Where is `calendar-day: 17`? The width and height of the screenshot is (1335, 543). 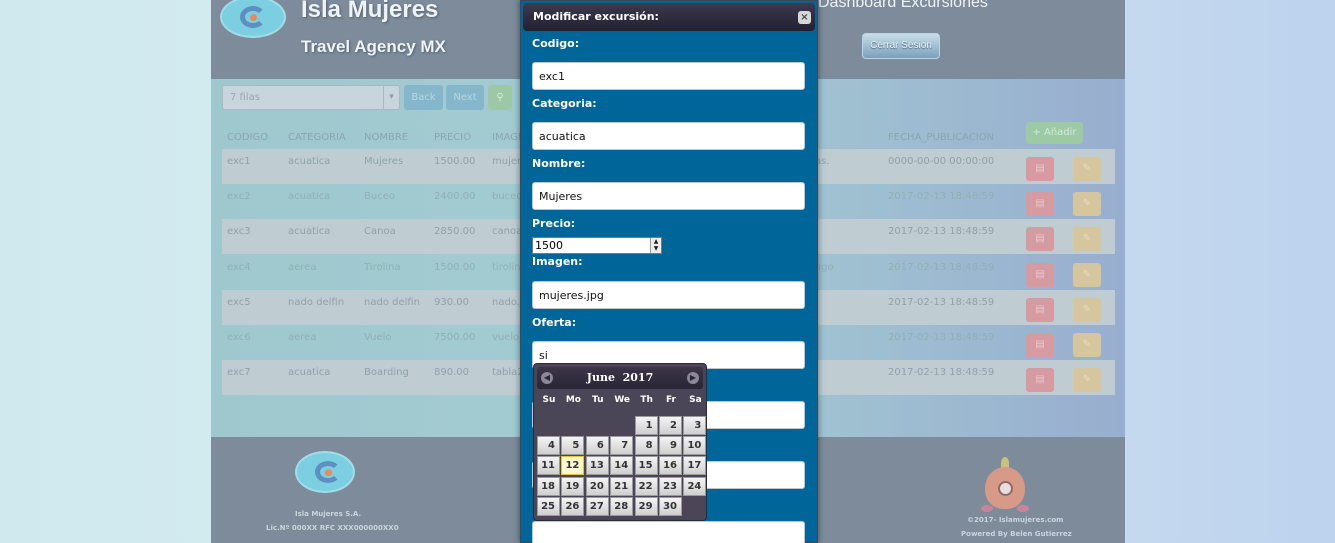
calendar-day: 17 is located at coordinates (695, 466).